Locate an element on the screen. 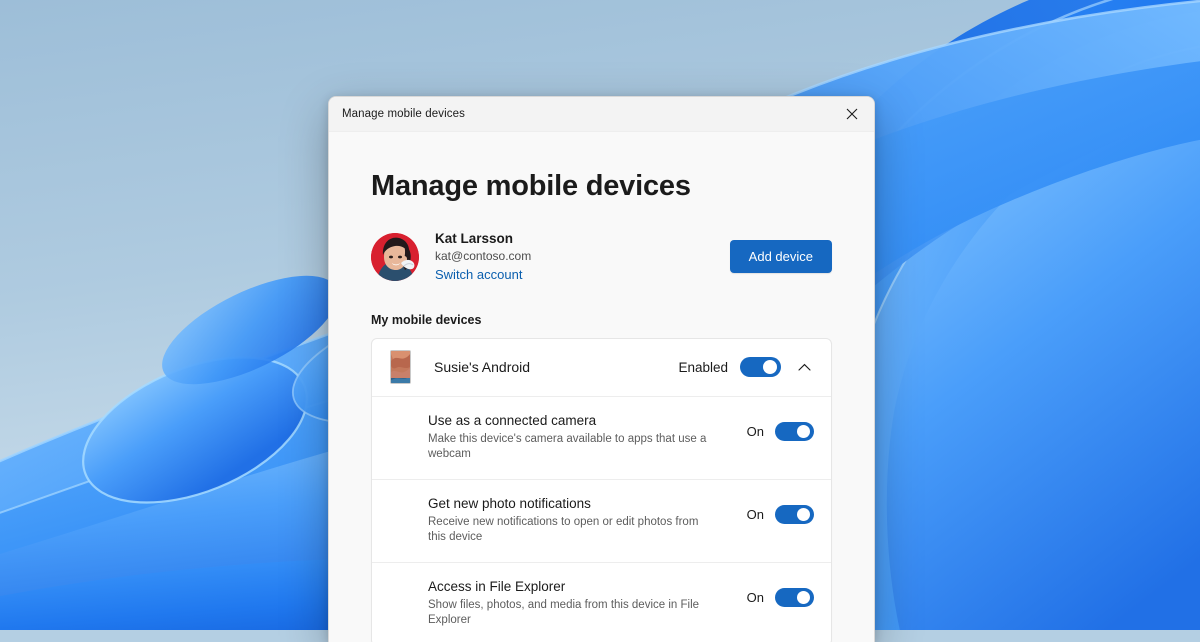  close-button is located at coordinates (852, 114).